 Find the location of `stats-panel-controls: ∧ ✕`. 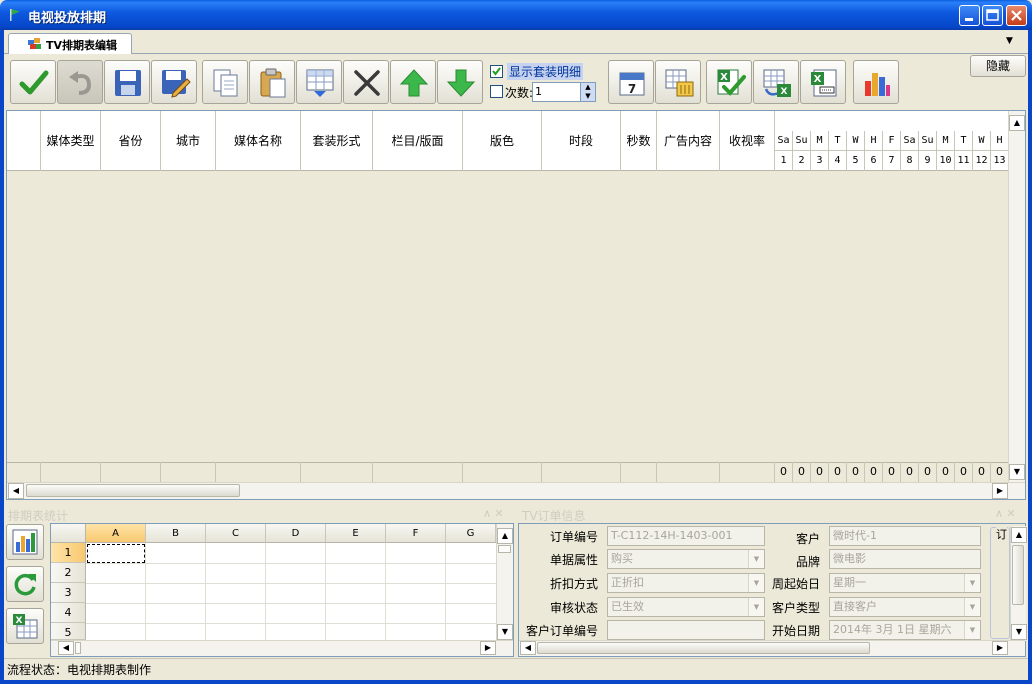

stats-panel-controls: ∧ ✕ is located at coordinates (493, 513).